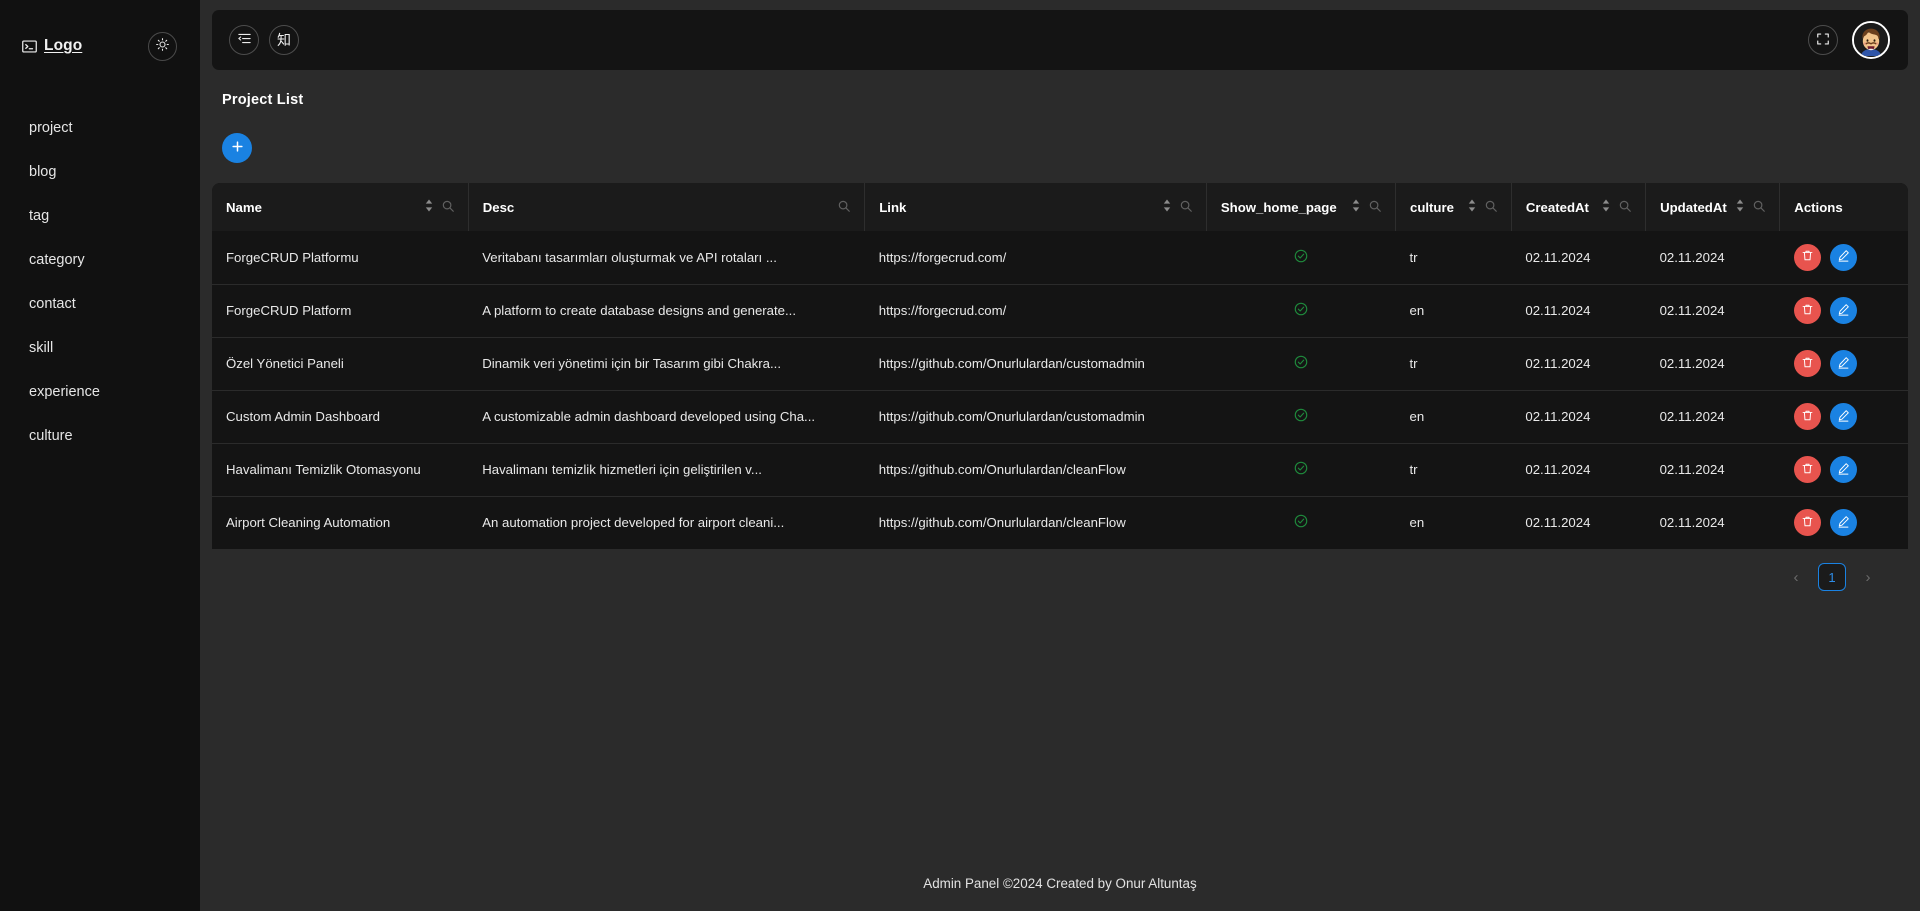 The image size is (1920, 911). Describe the element at coordinates (1167, 207) in the screenshot. I see `sort-toggle-link` at that location.